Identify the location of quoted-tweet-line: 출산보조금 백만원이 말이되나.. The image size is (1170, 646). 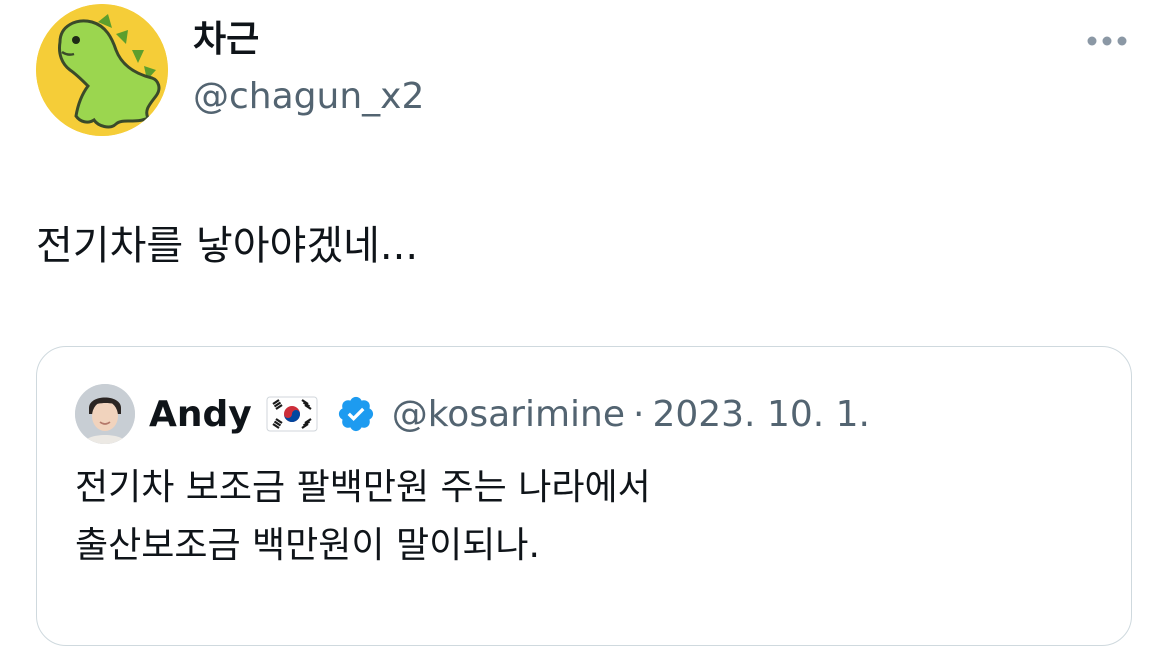
(307, 545).